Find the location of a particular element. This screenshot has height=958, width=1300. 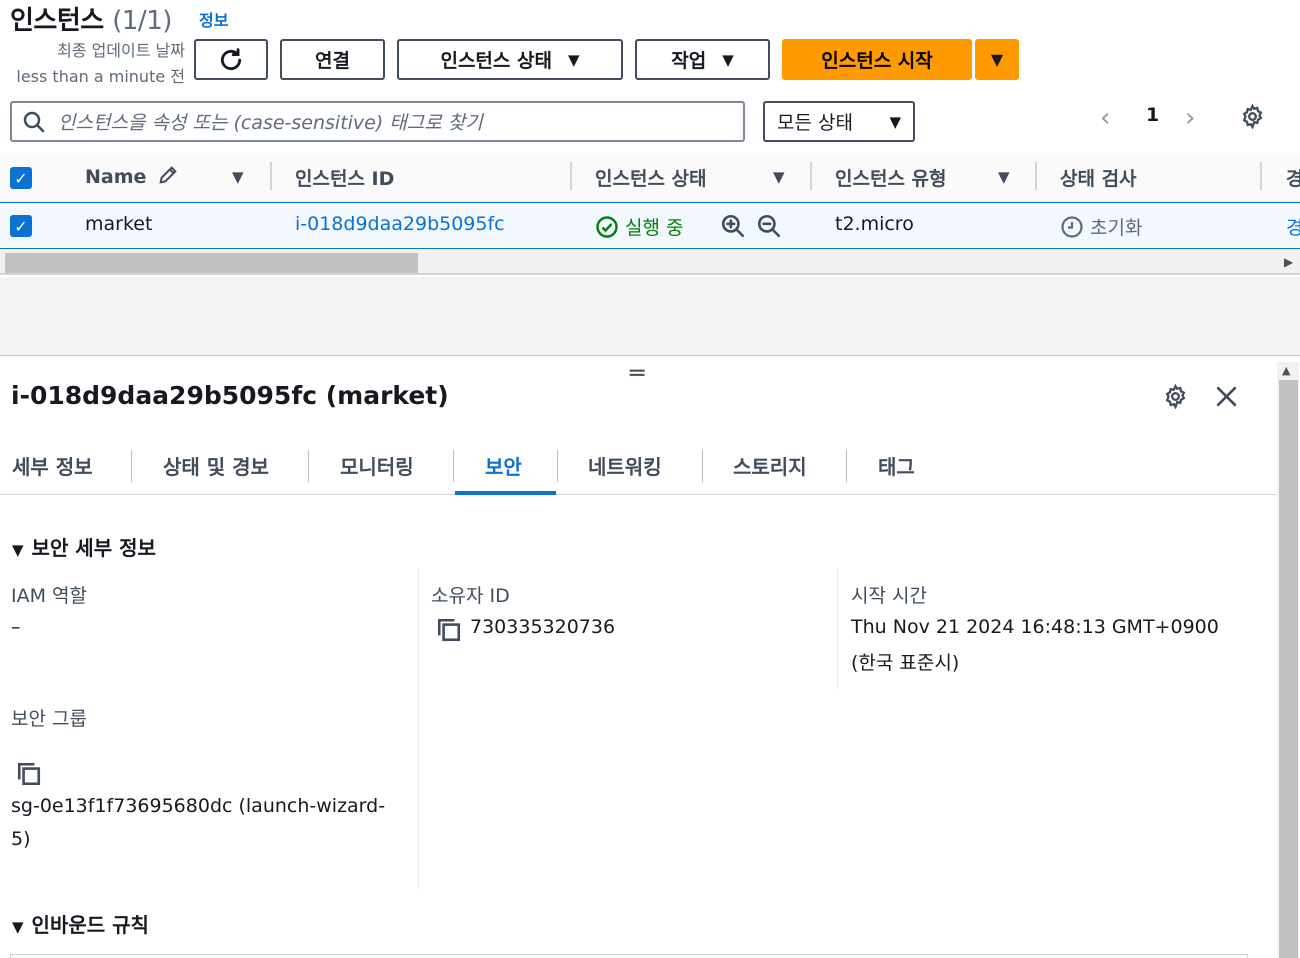

last-updated: 최종 업데이트 날짜 less than a minute 전 is located at coordinates (97, 64).